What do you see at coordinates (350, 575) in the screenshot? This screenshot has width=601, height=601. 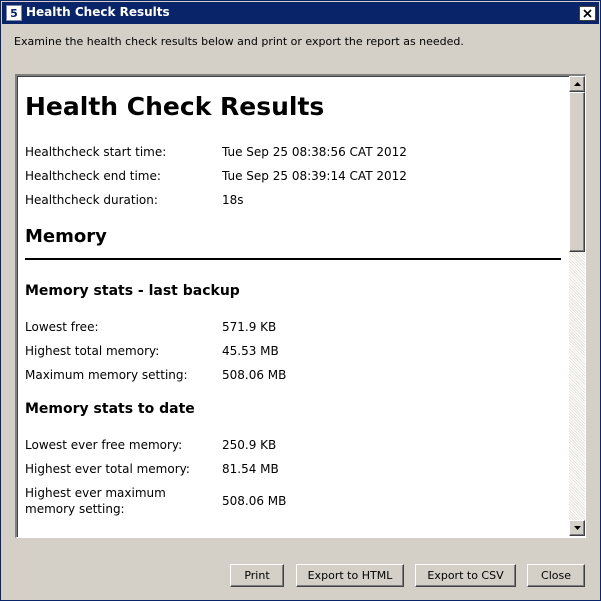 I see `export-html-button: Export to HTML` at bounding box center [350, 575].